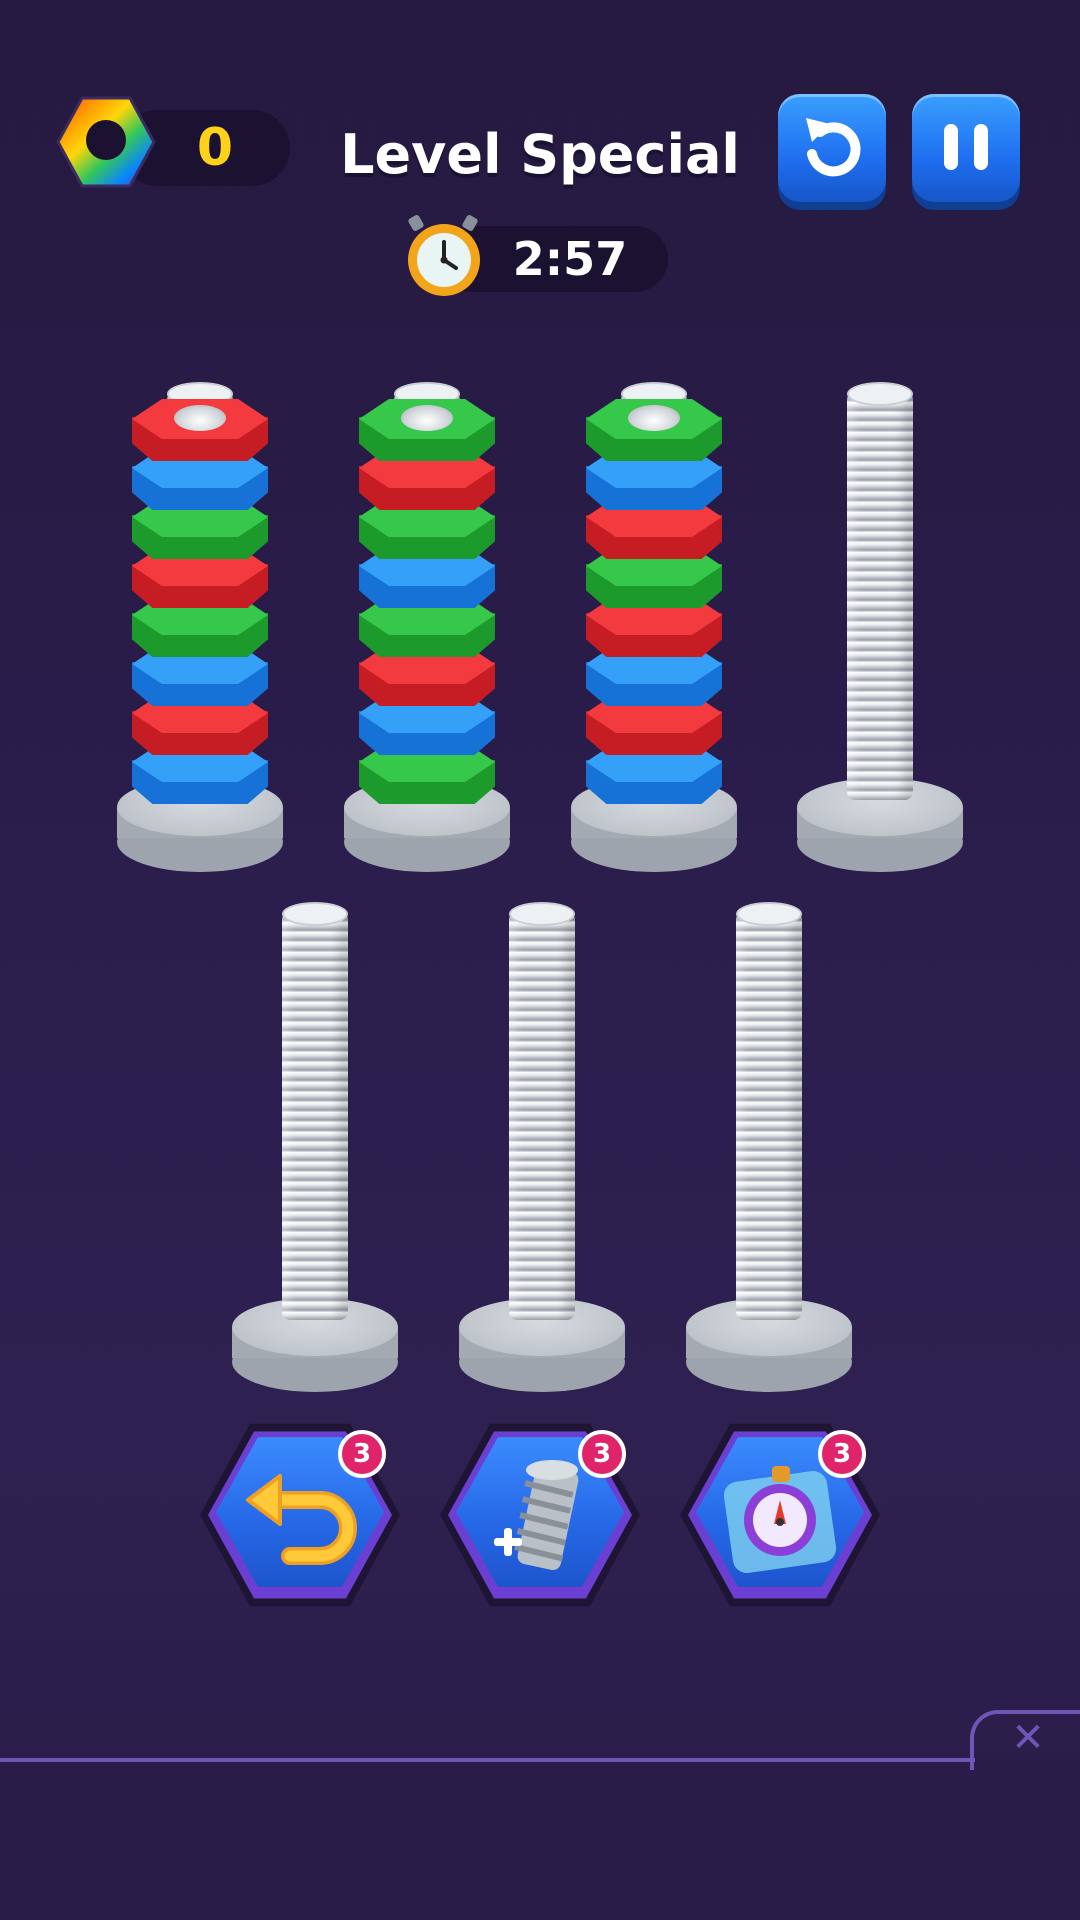 The image size is (1080, 1920). Describe the element at coordinates (444, 255) in the screenshot. I see `alarm-clock-icon` at that location.